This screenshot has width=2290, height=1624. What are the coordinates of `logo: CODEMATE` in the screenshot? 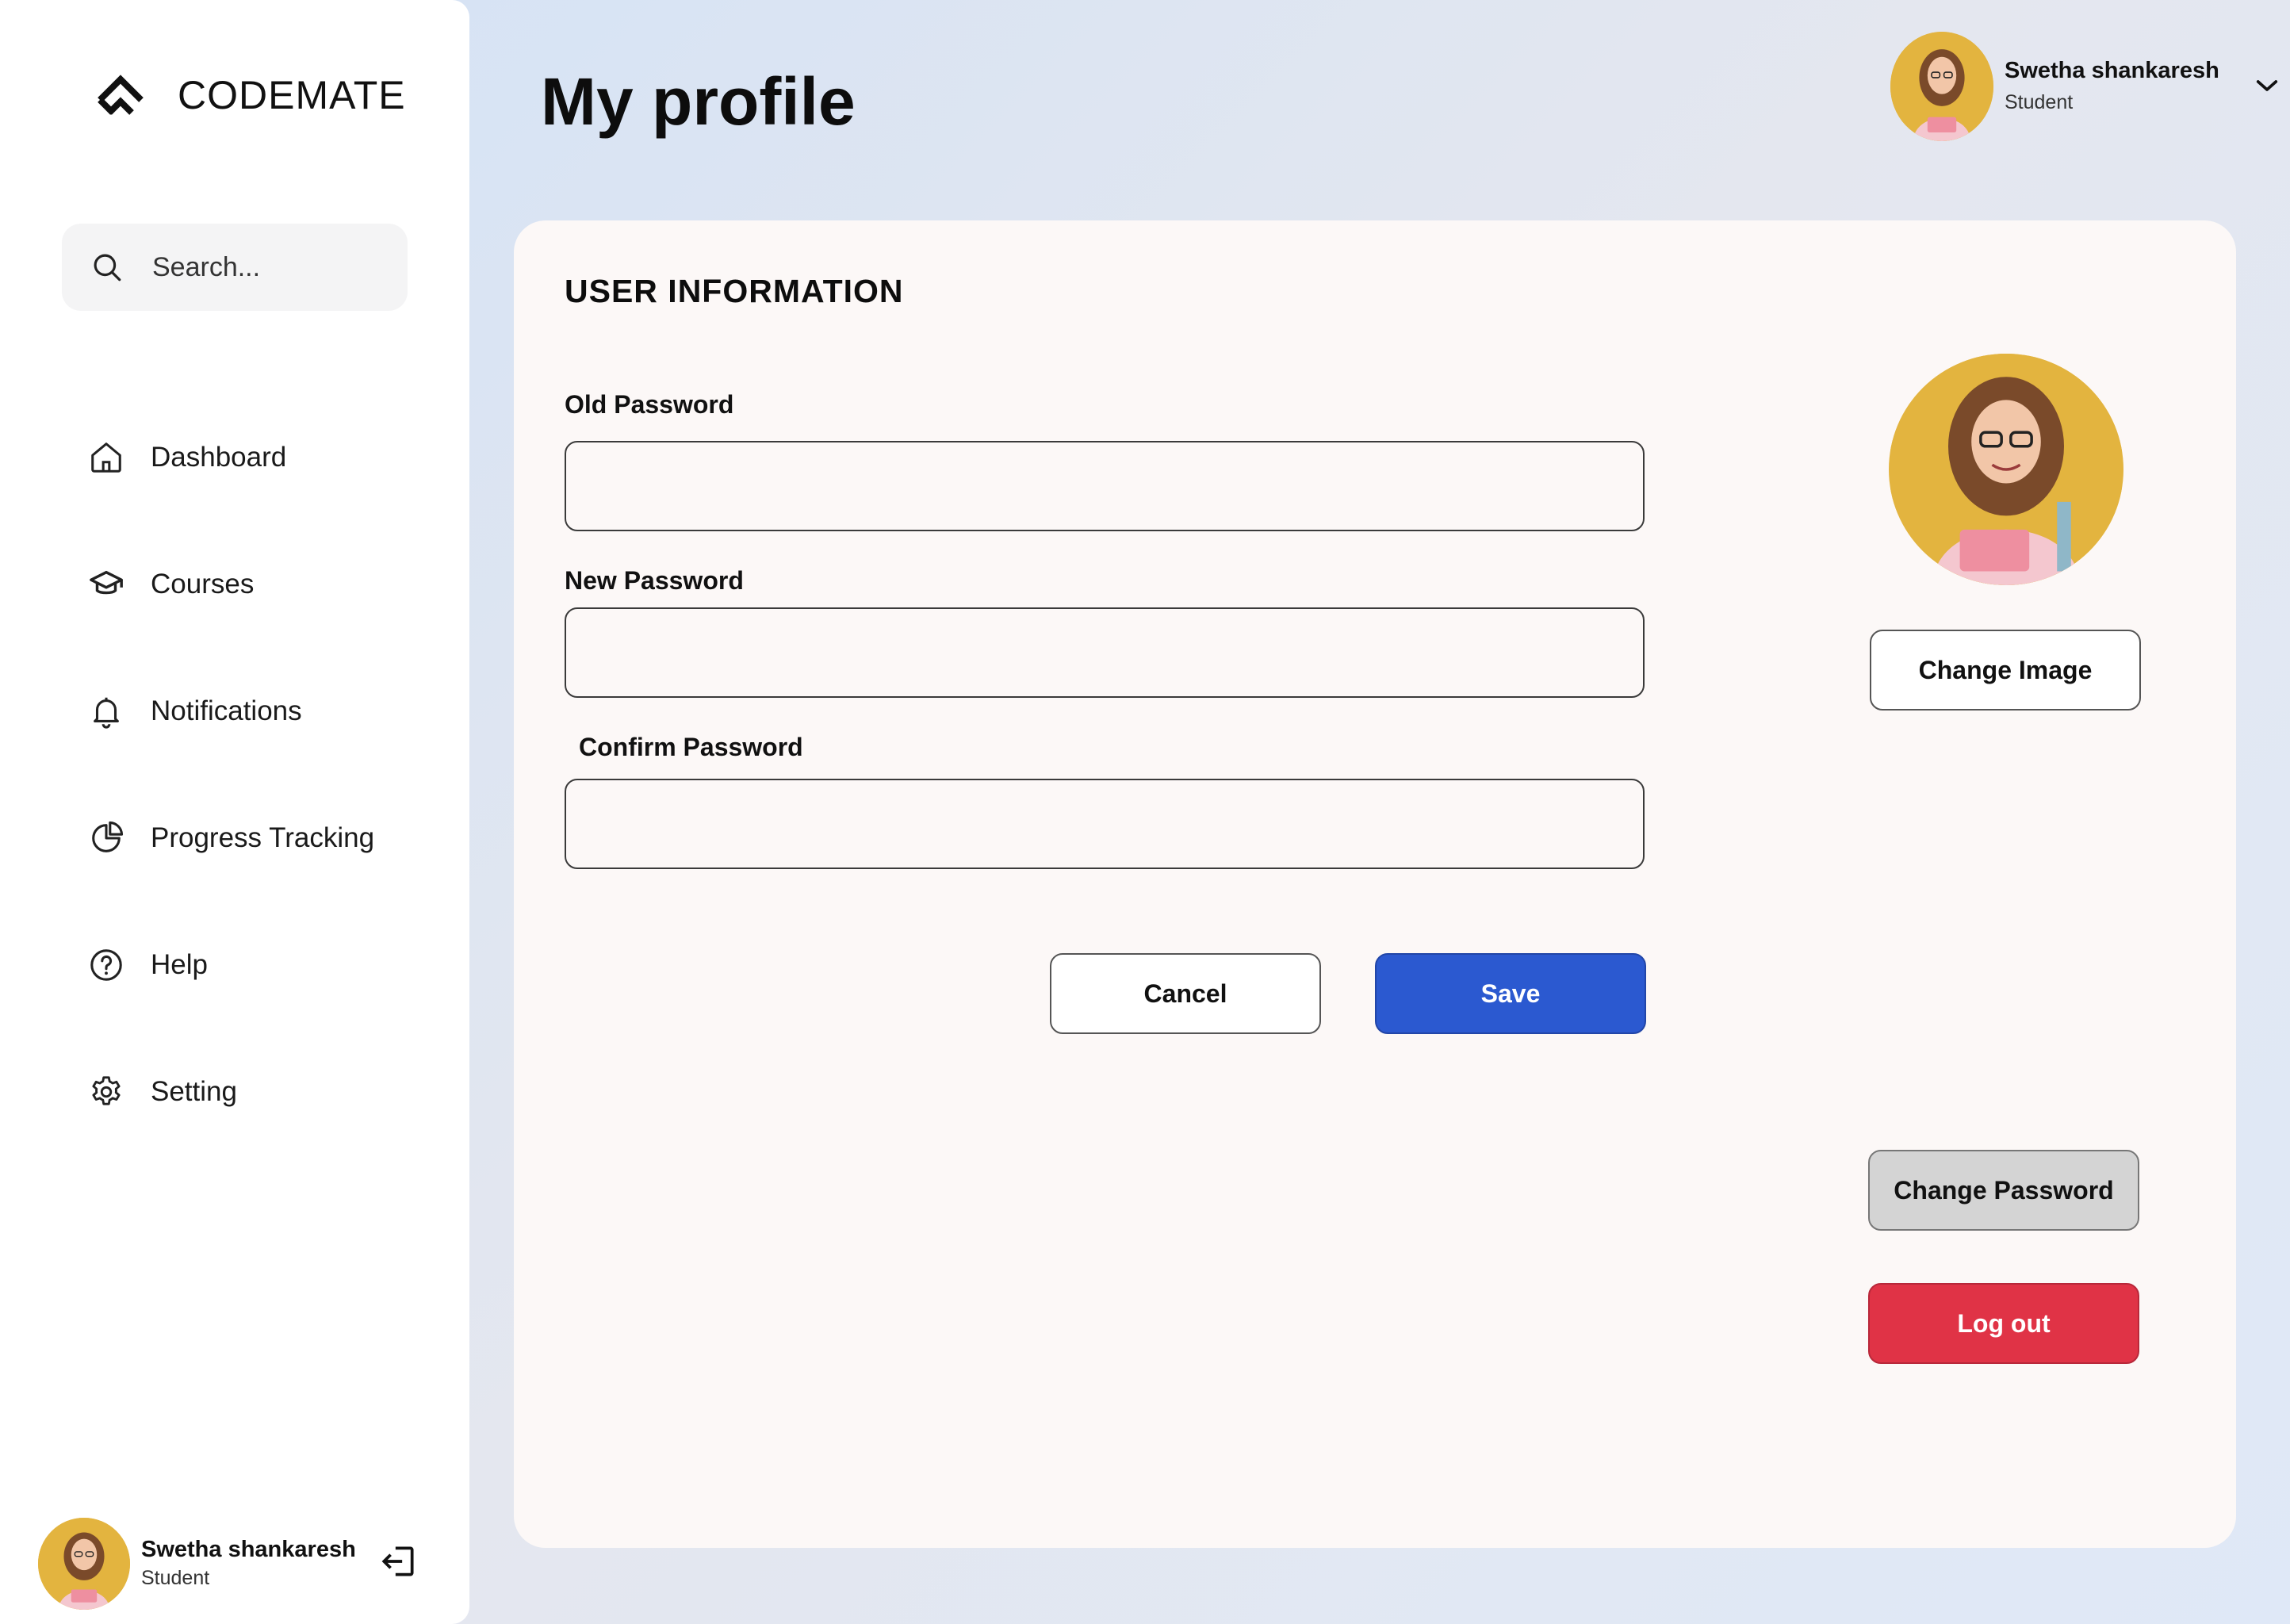 It's located at (251, 95).